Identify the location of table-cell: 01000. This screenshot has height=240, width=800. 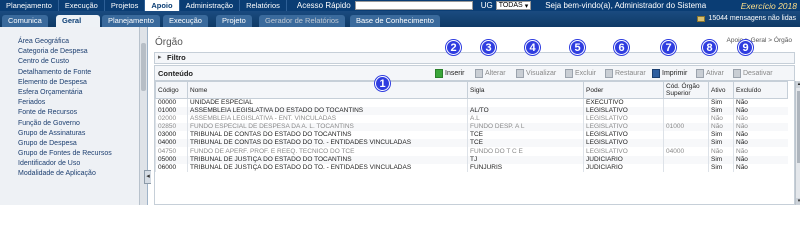
(686, 127).